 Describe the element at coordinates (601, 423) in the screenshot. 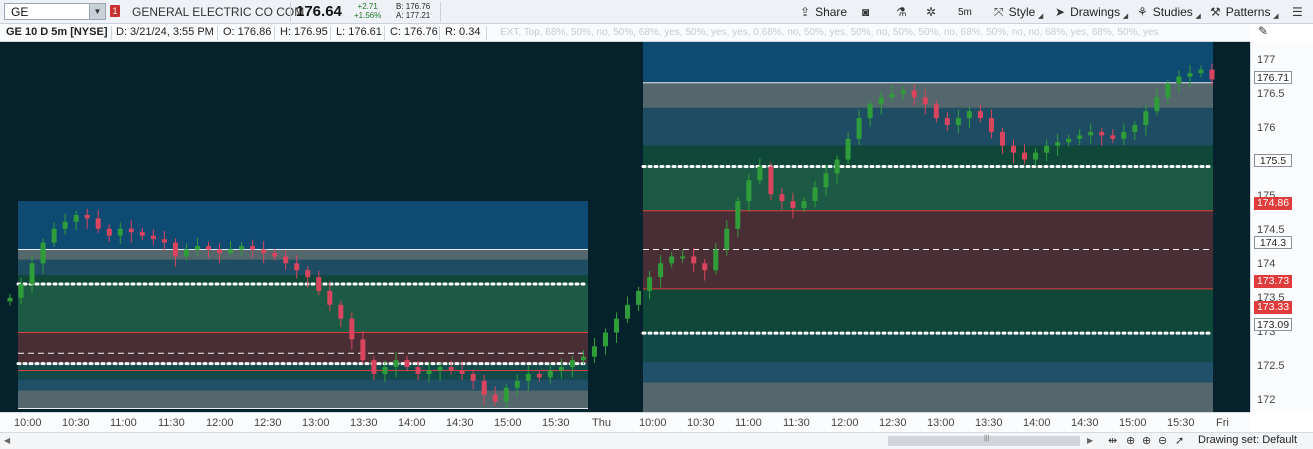

I see `time-tick: Thu` at that location.